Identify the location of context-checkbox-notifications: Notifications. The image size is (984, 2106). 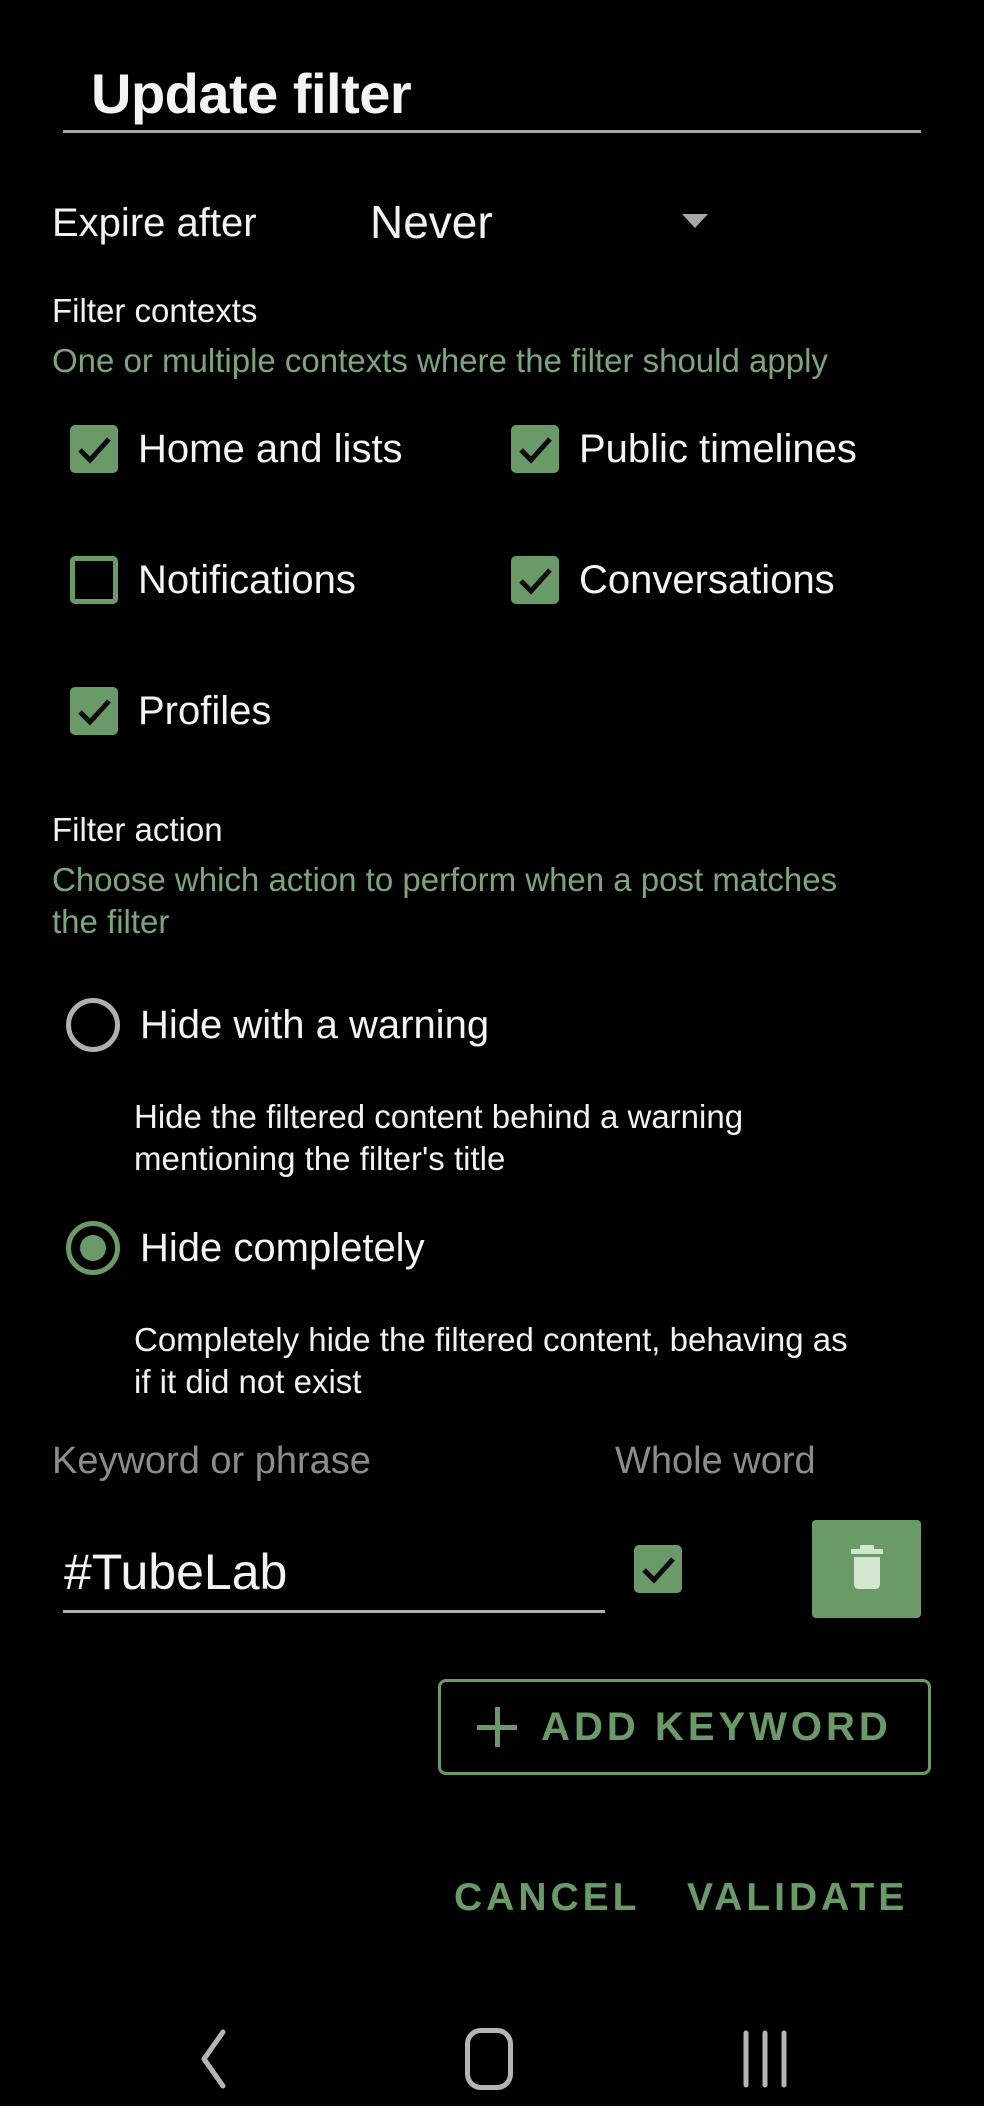
(213, 580).